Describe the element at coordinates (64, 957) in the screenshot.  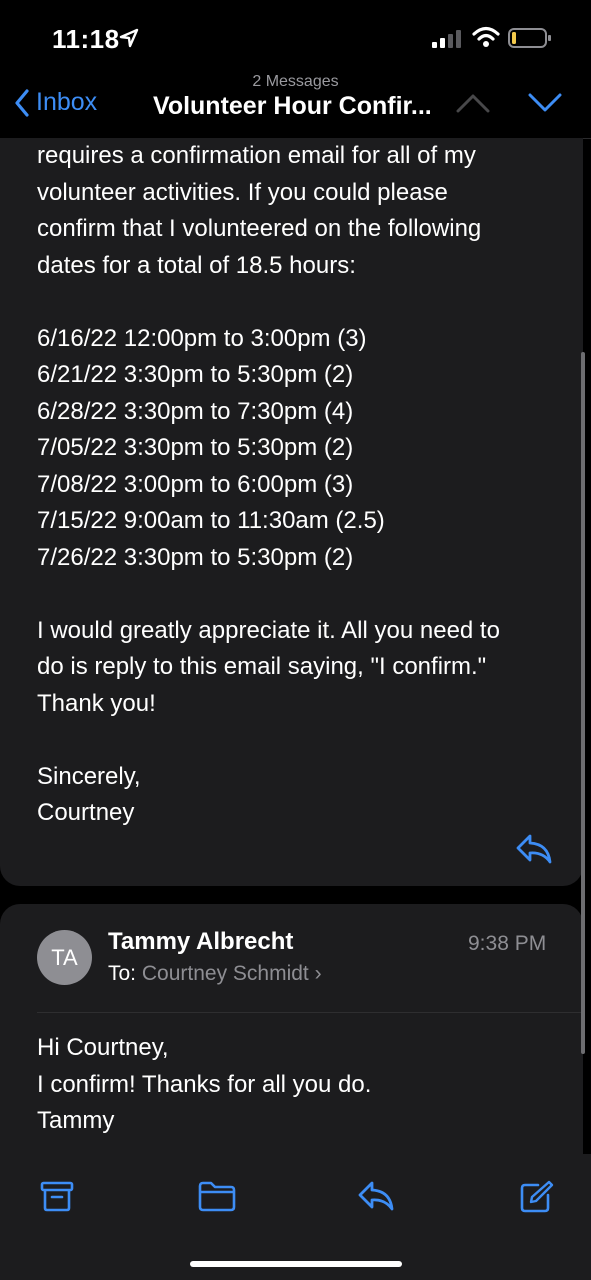
I see `avatar: TA` at that location.